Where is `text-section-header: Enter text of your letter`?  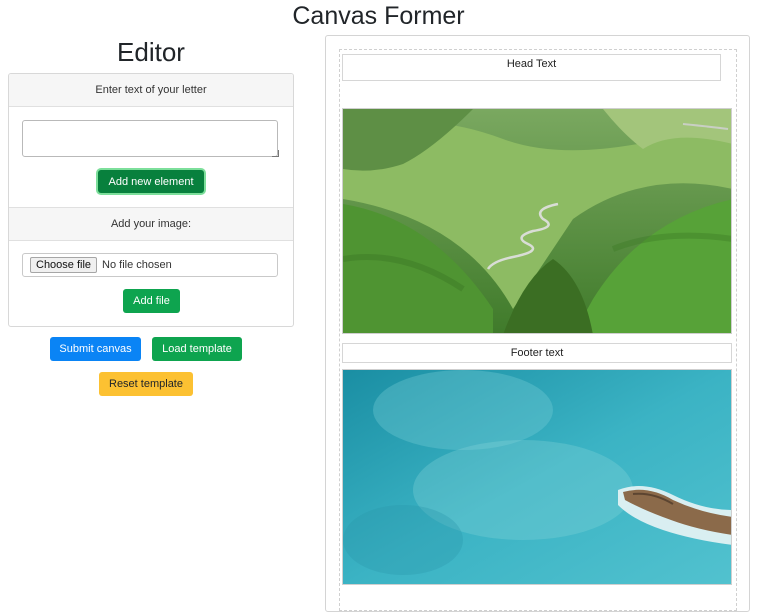
text-section-header: Enter text of your letter is located at coordinates (151, 90).